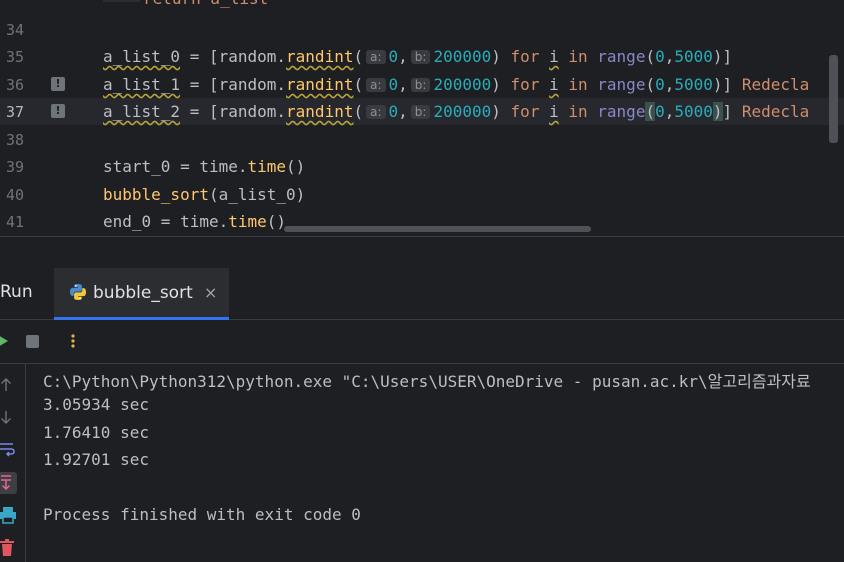  Describe the element at coordinates (422, 342) in the screenshot. I see `run-toolbar` at that location.